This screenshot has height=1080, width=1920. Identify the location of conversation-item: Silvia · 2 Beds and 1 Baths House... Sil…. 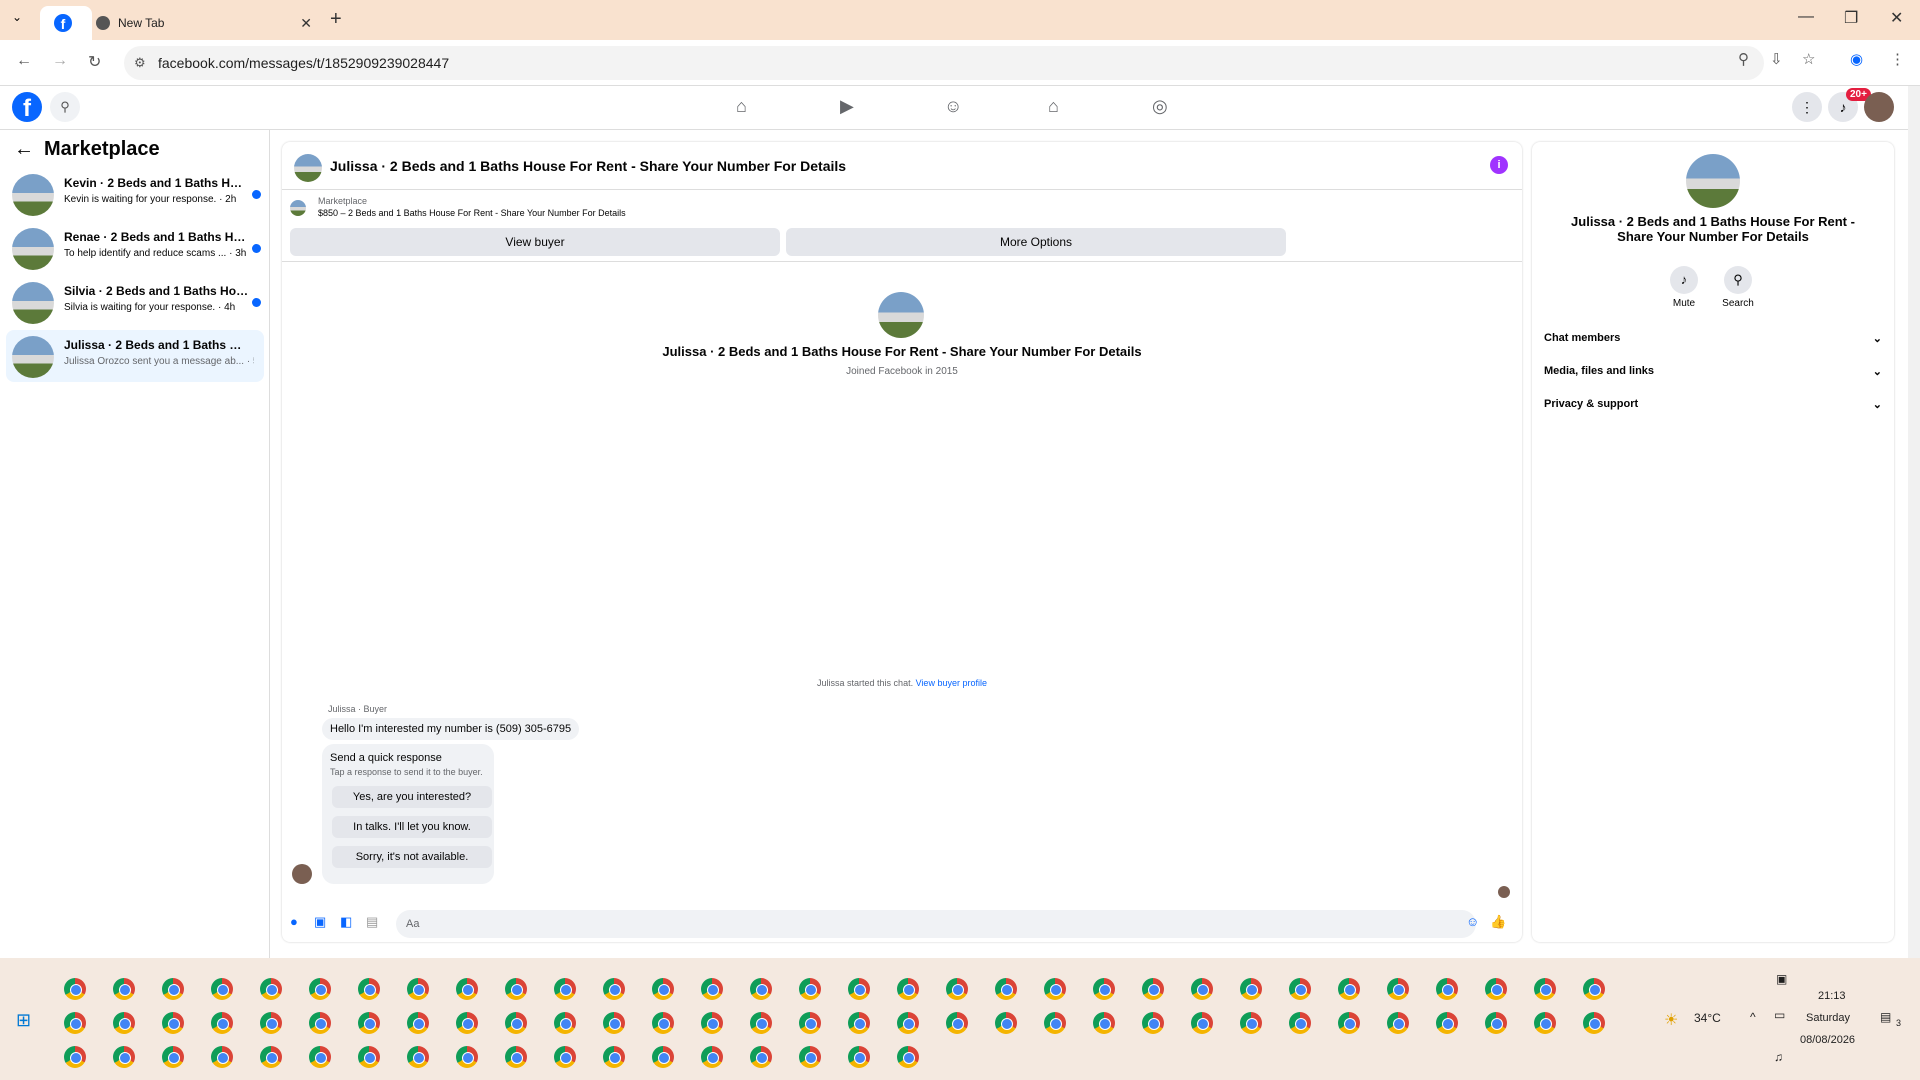
(135, 302).